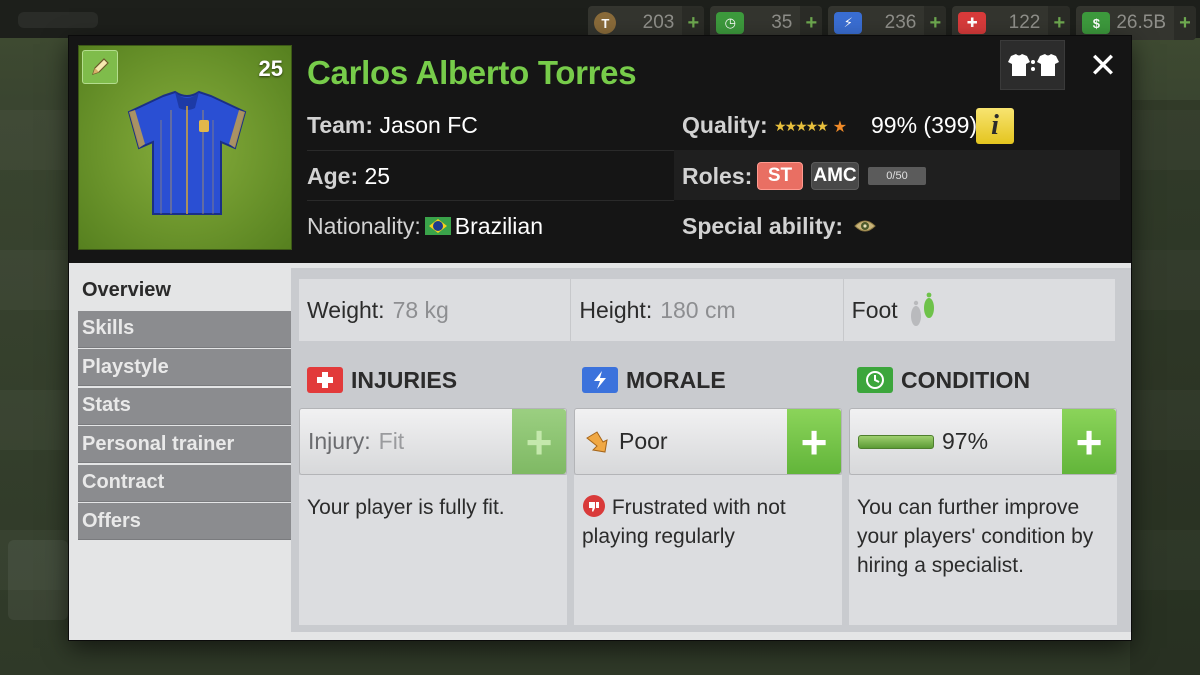 The height and width of the screenshot is (675, 1200). What do you see at coordinates (1059, 23) in the screenshot?
I see `add-medical-button: +` at bounding box center [1059, 23].